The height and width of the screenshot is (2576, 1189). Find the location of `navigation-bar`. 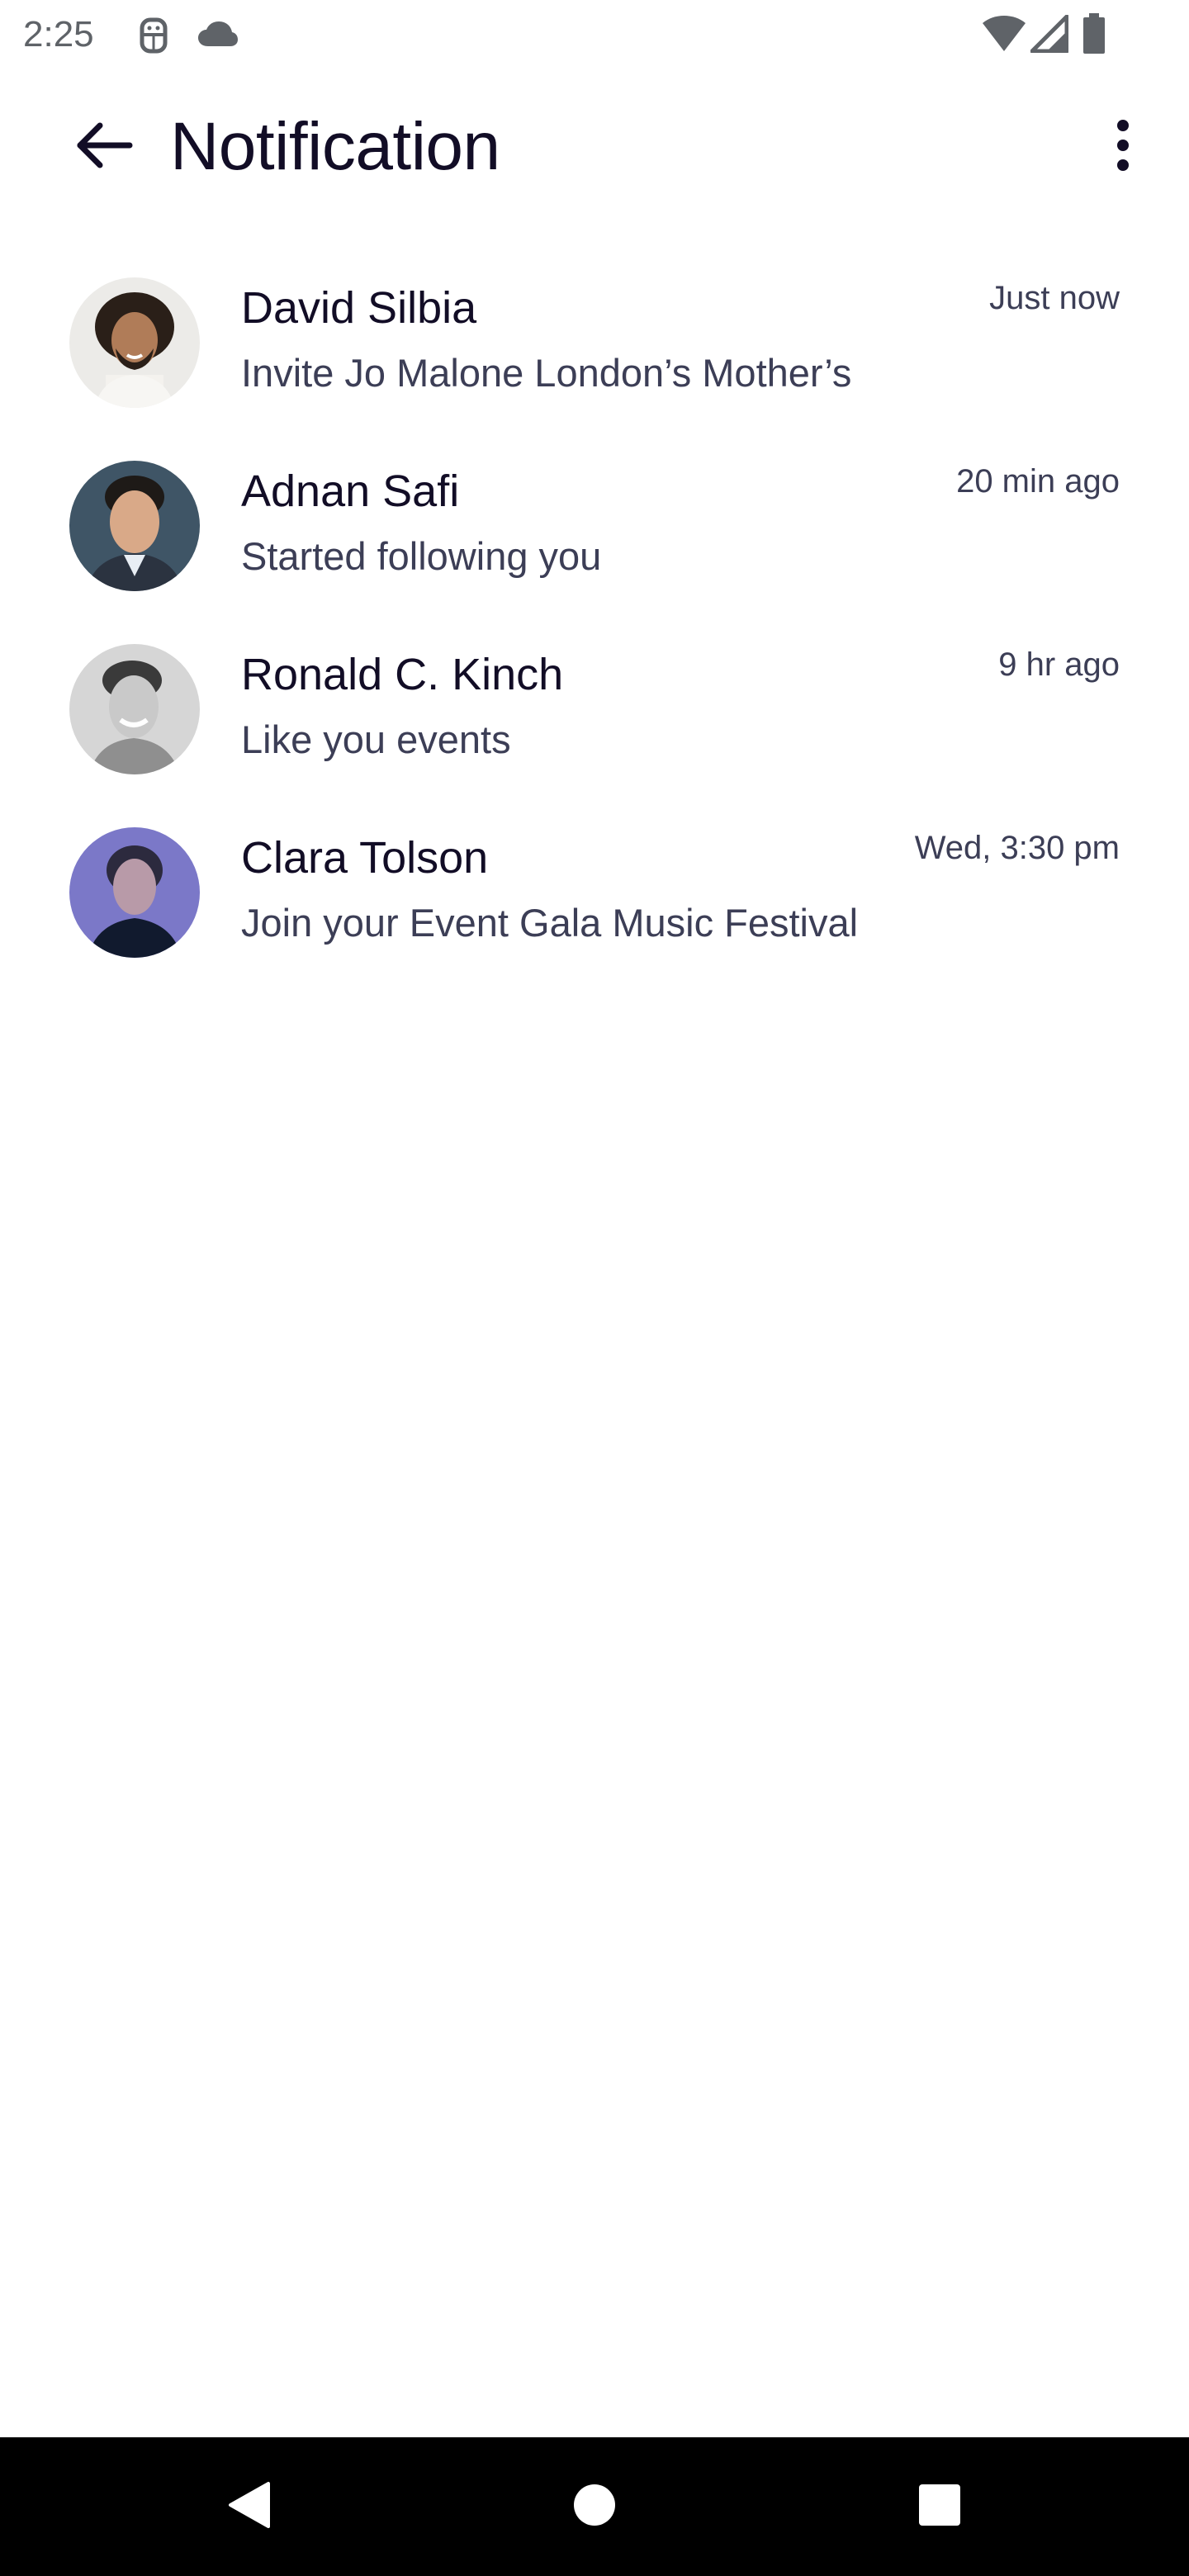

navigation-bar is located at coordinates (594, 2506).